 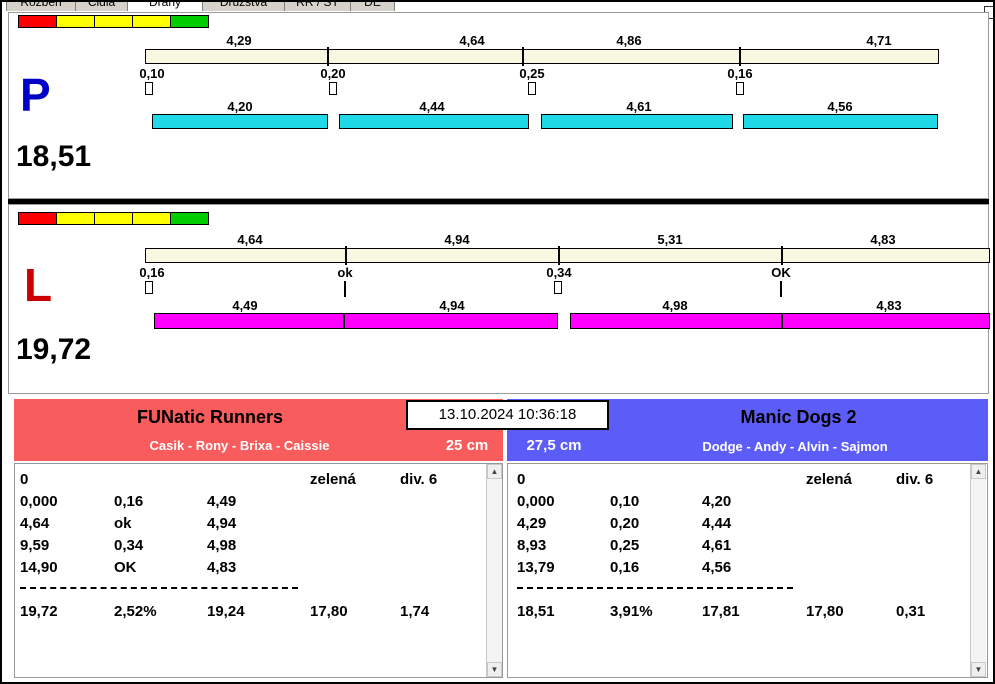 What do you see at coordinates (226, 611) in the screenshot?
I see `summary-cell: 19,24` at bounding box center [226, 611].